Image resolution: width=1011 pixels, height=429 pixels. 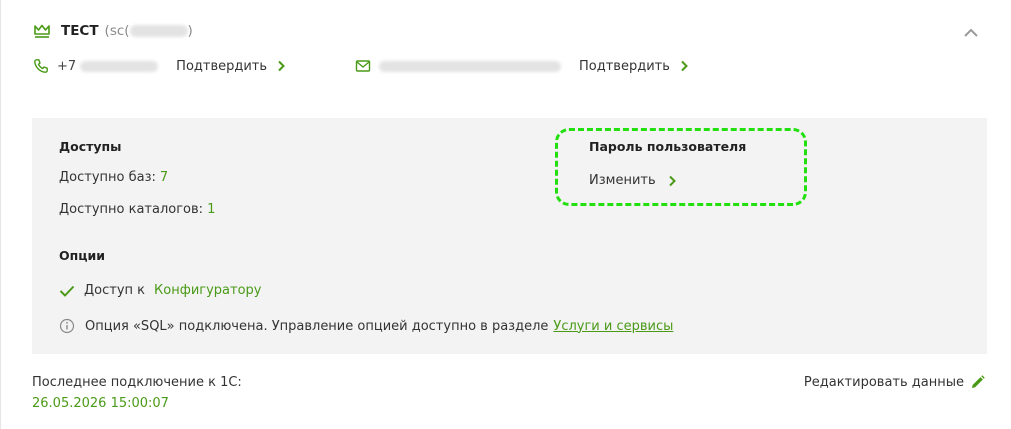 I want to click on last-connection-label: Последнее подключение к 1С:, so click(x=137, y=382).